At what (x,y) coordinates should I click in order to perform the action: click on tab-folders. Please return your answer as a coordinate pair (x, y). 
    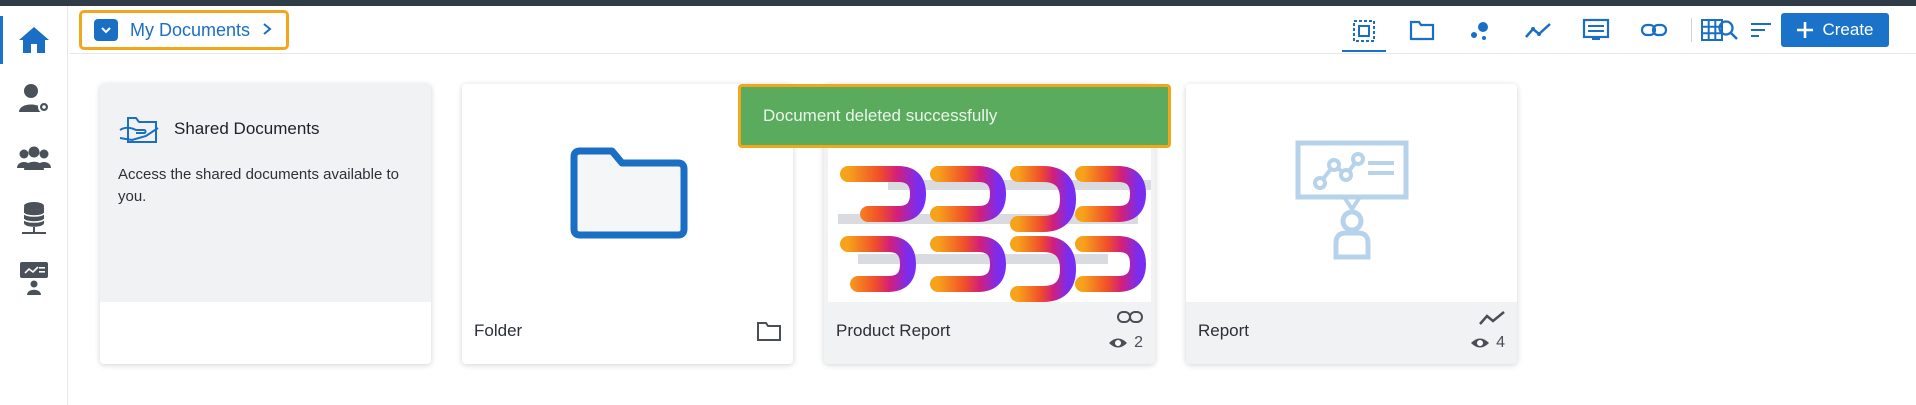
    Looking at the image, I should click on (1422, 30).